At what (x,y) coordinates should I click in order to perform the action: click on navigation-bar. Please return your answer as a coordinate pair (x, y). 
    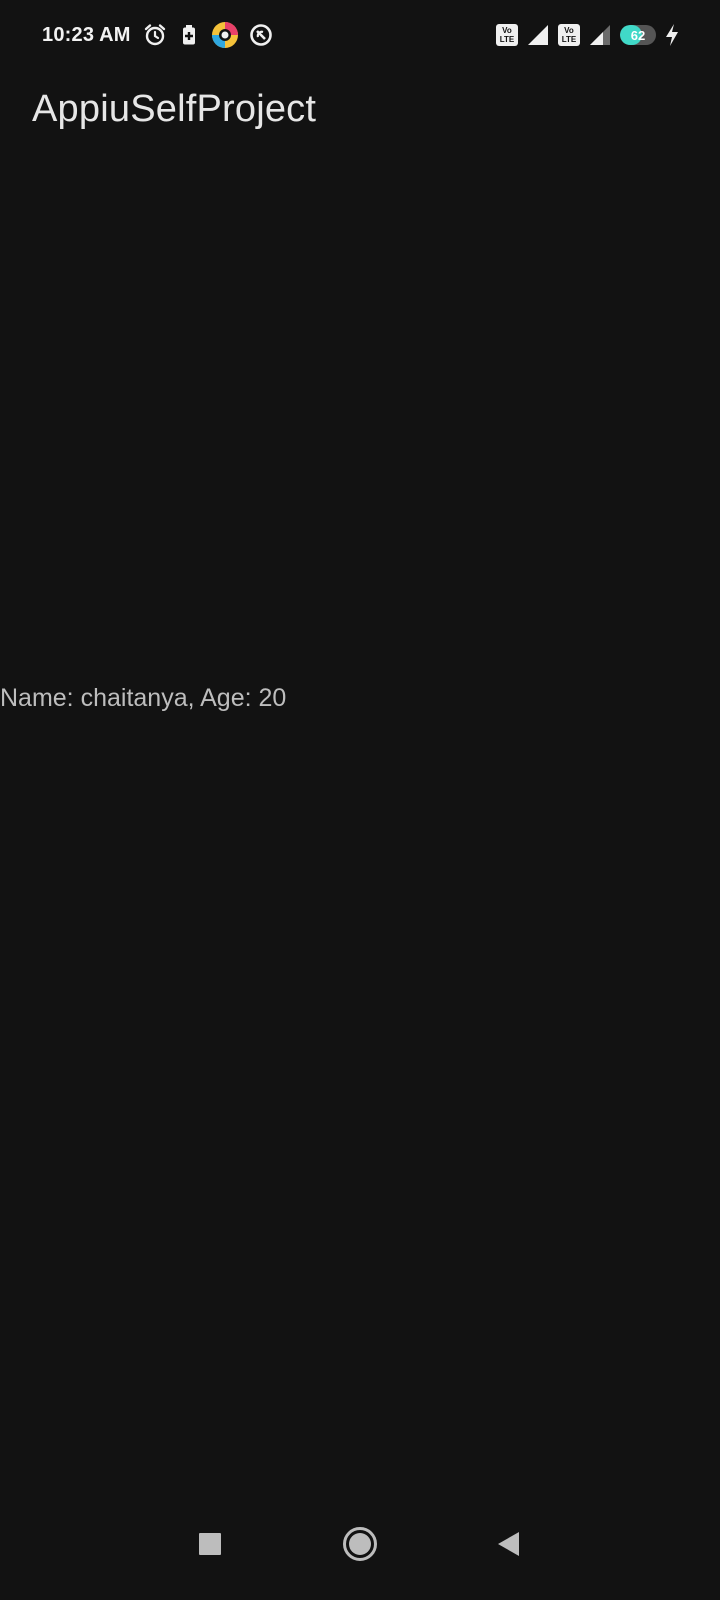
    Looking at the image, I should click on (360, 1555).